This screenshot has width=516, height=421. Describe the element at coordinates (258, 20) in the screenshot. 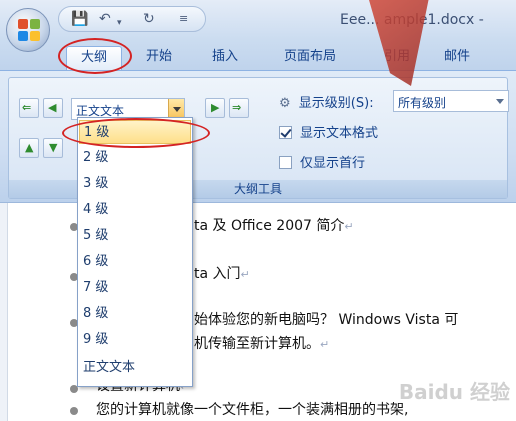

I see `title-bar: 💾 ↶ ▾ ↻ ≡ Eee... ample1.docx -` at that location.